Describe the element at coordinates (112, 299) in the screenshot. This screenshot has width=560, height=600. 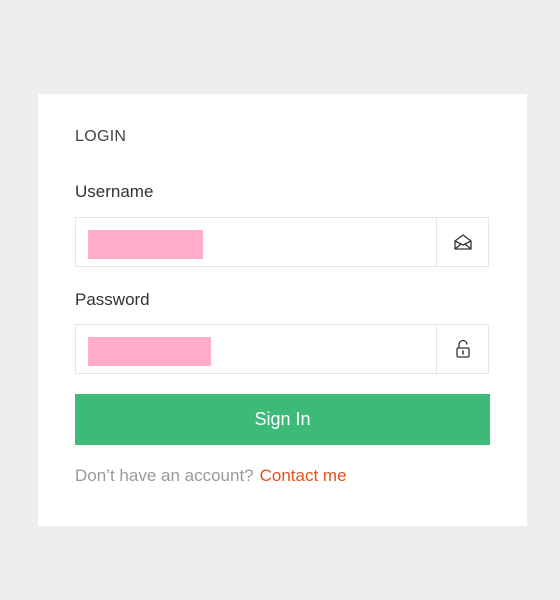
I see `password-label: Password` at that location.